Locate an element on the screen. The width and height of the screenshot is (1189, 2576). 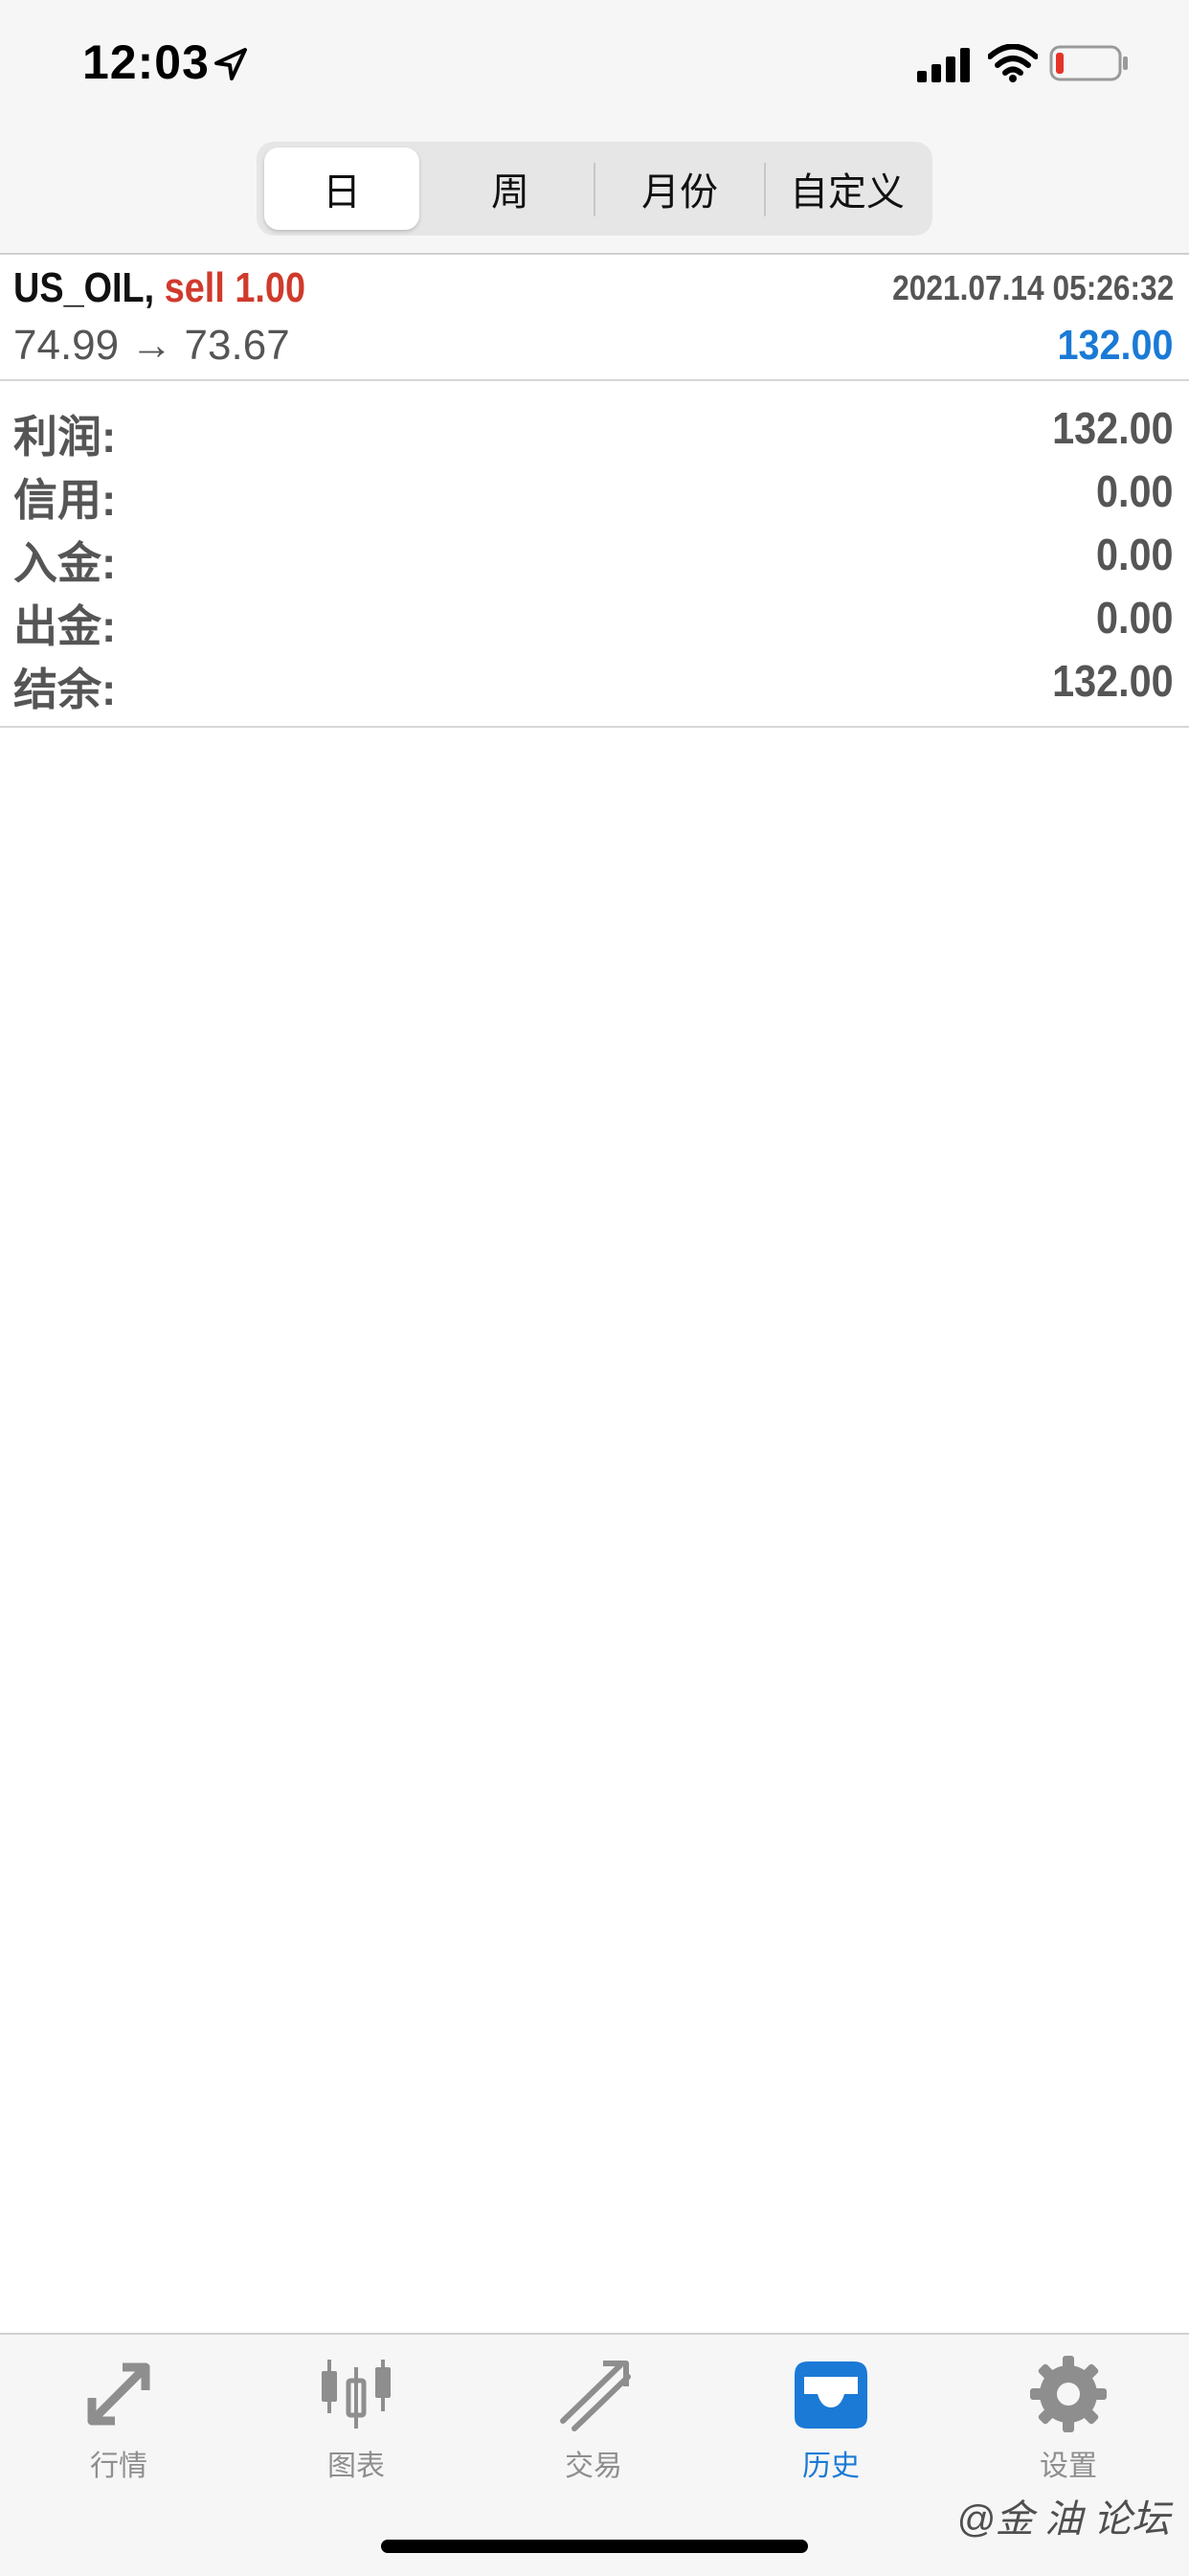
top-bar: 12:03 日 周 月份 自定义 is located at coordinates (594, 127).